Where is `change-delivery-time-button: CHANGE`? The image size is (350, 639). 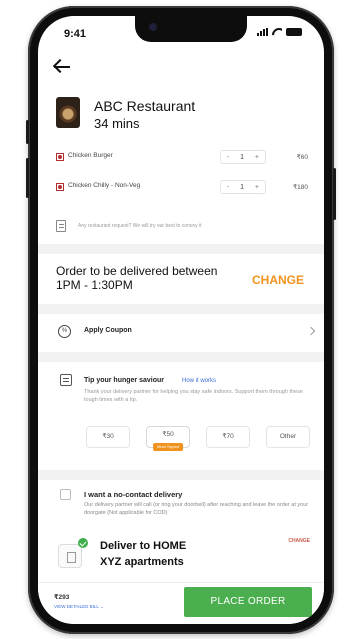
change-delivery-time-button: CHANGE is located at coordinates (278, 280).